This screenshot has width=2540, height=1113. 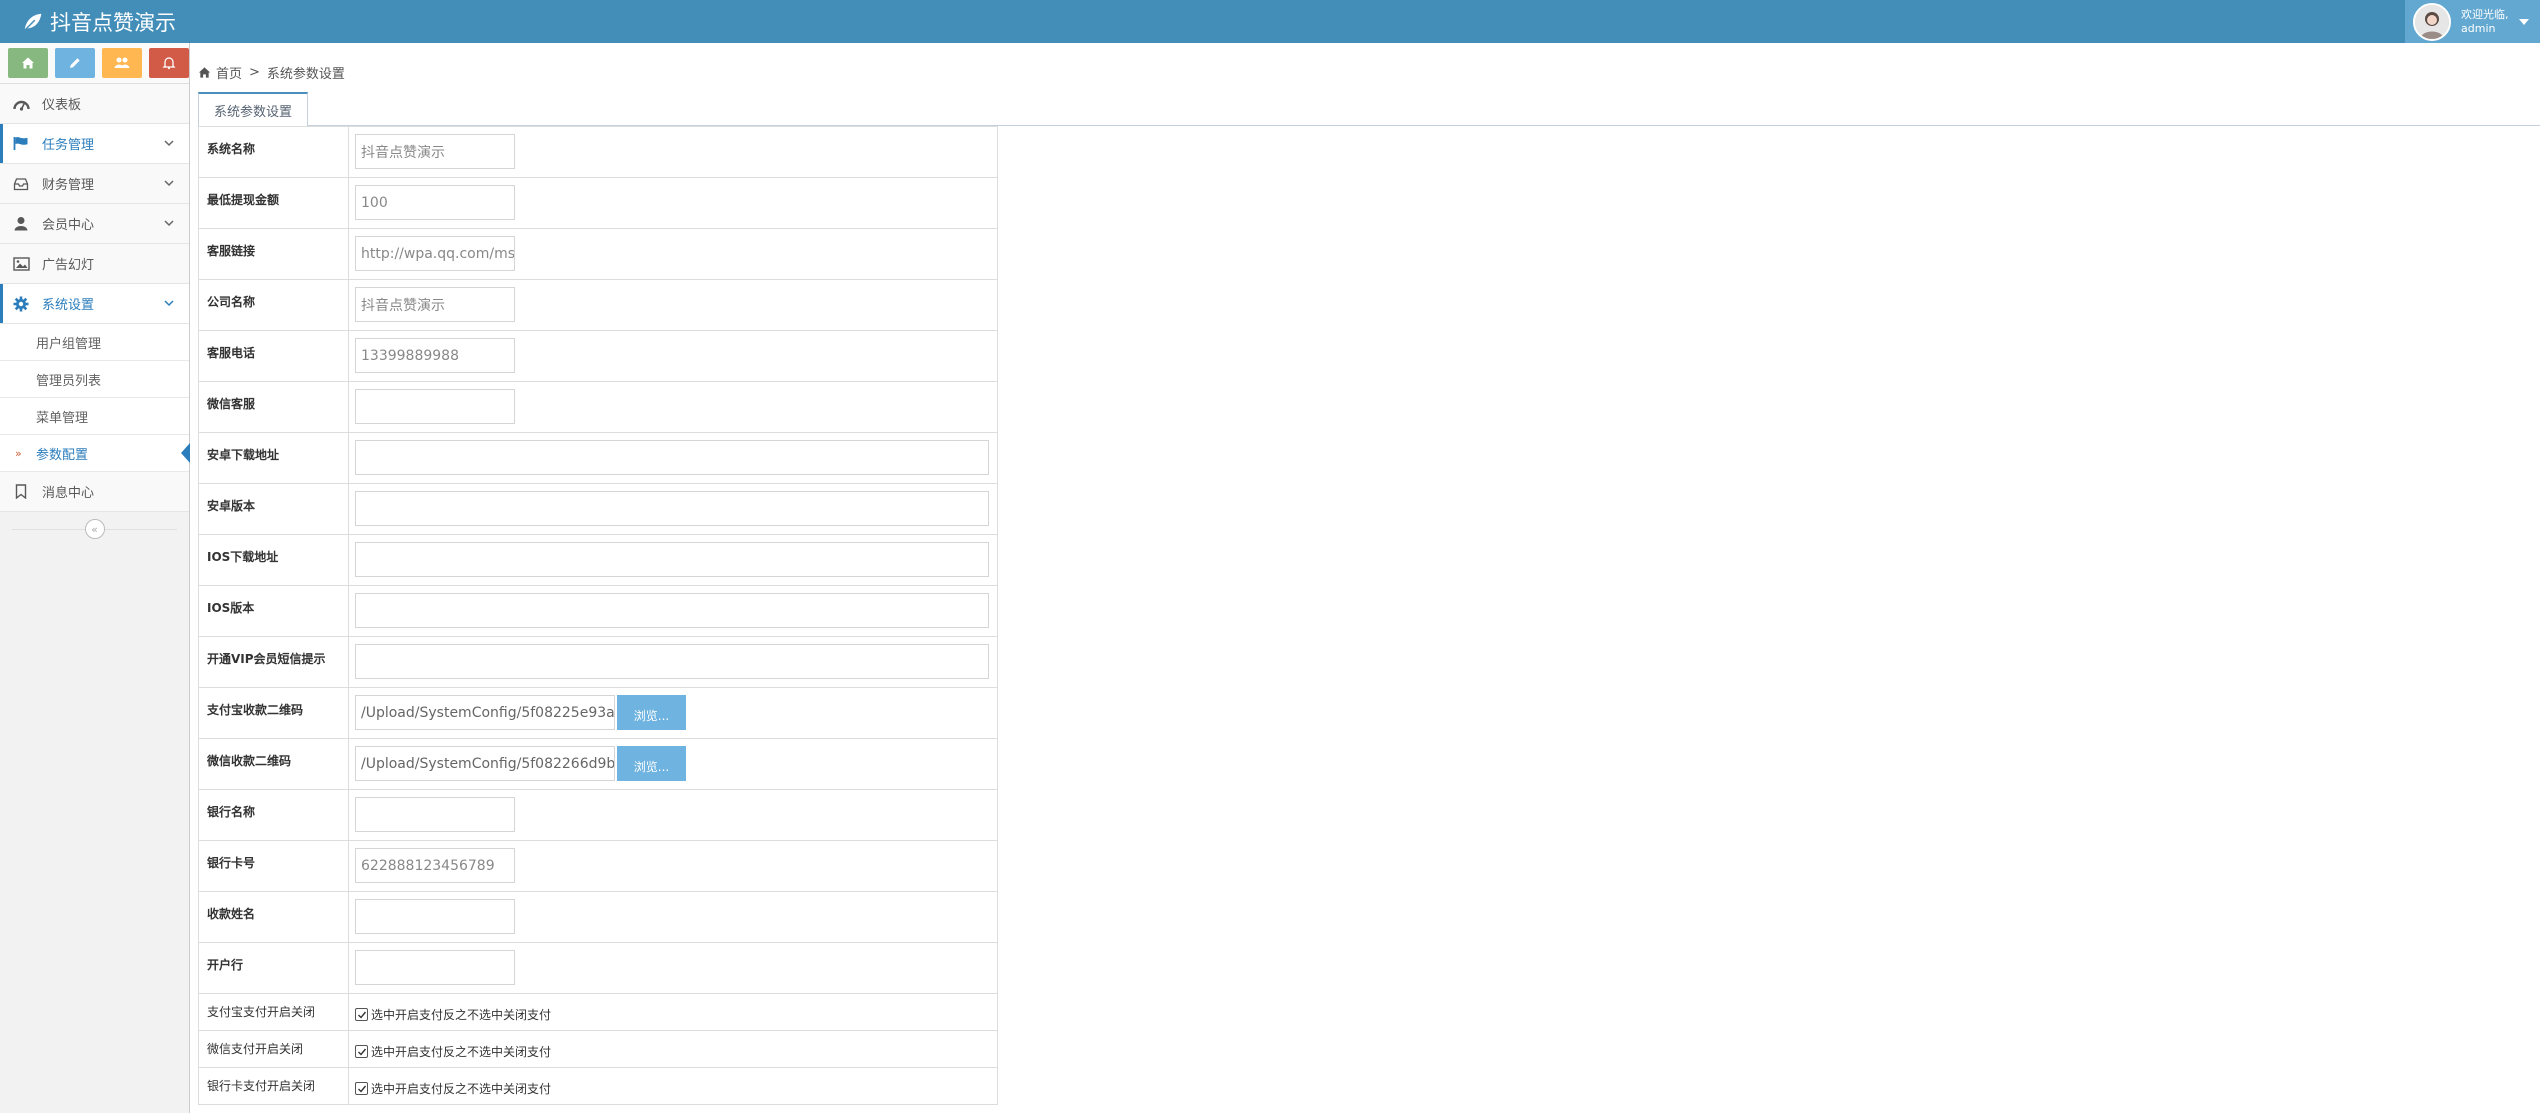 I want to click on sidebar-item-members: 会员中心, so click(x=94, y=224).